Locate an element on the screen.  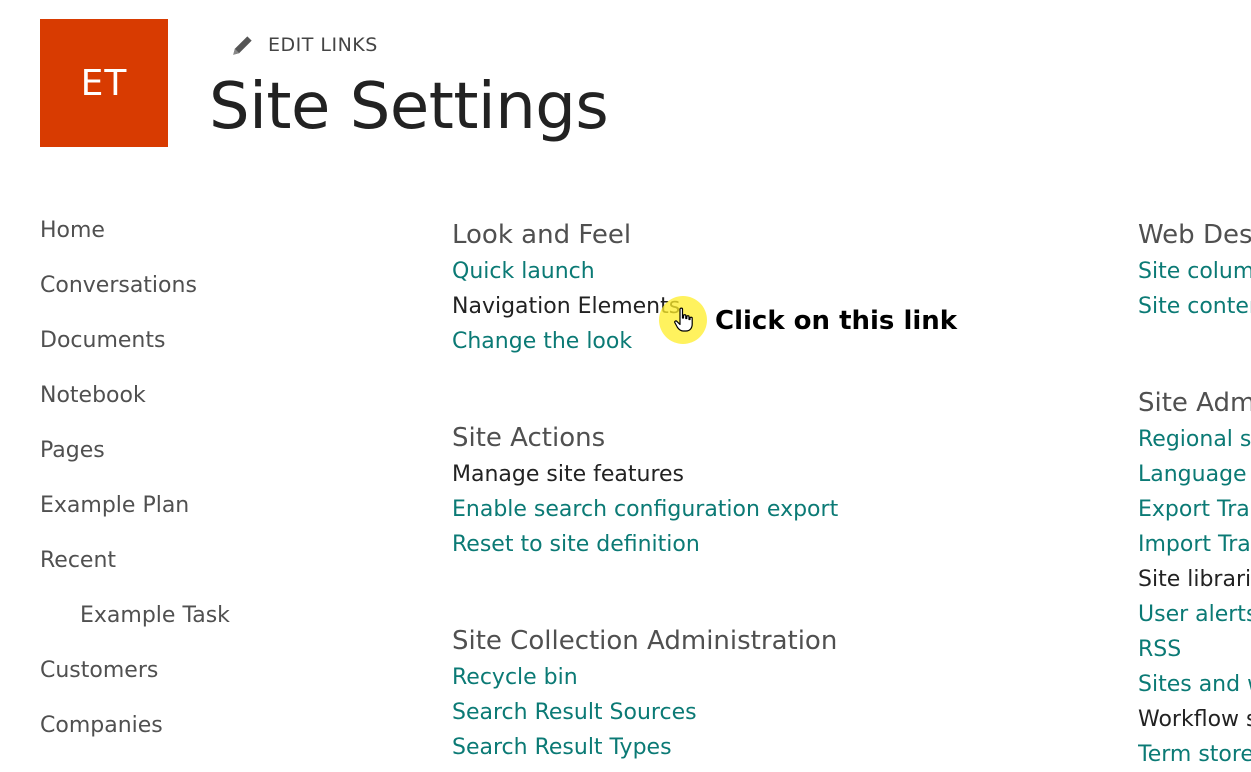
link-export-translations: Export Translations is located at coordinates (1194, 509).